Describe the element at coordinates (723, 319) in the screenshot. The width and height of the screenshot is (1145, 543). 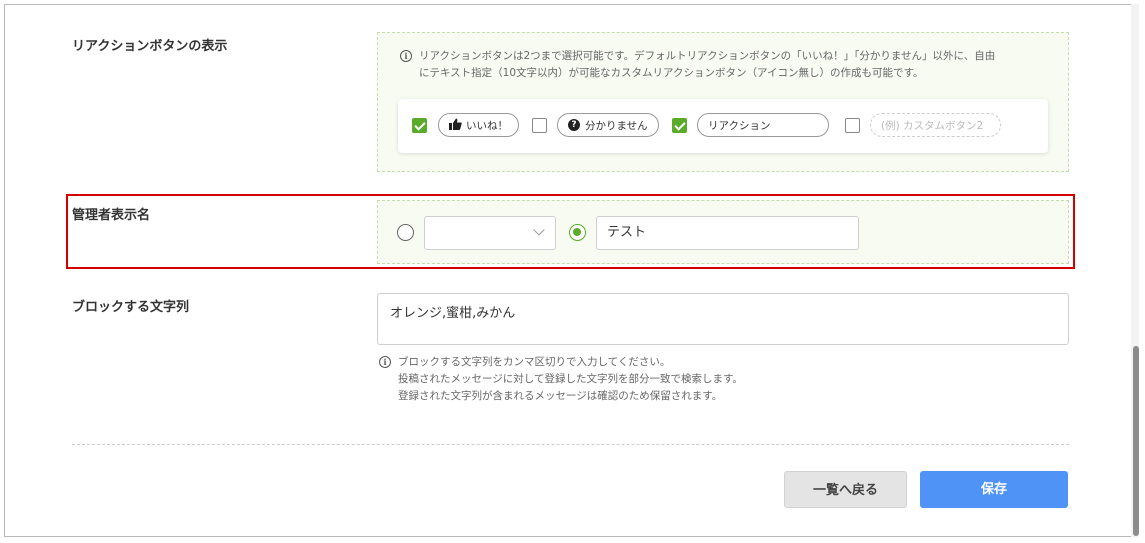
I see `block-strings-textarea: オレンジ,蜜柑,みかん` at that location.